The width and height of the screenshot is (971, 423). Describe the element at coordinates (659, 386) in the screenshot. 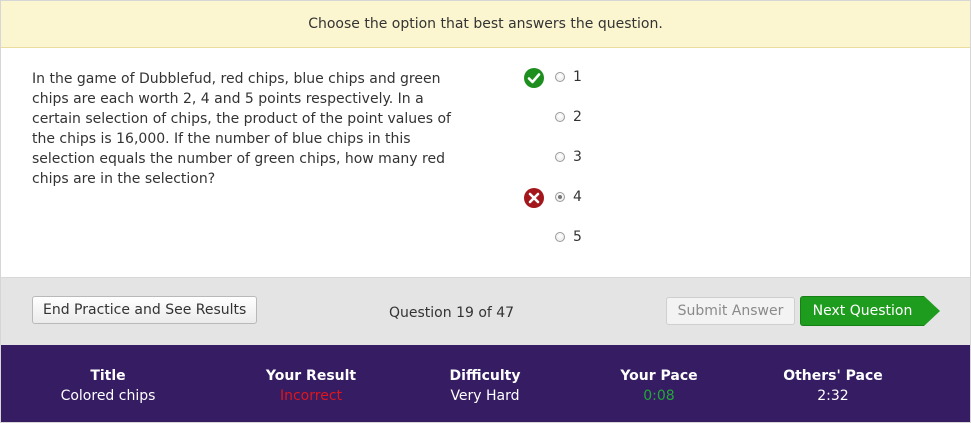

I see `stat-your-pace: Your Pace 0:08` at that location.